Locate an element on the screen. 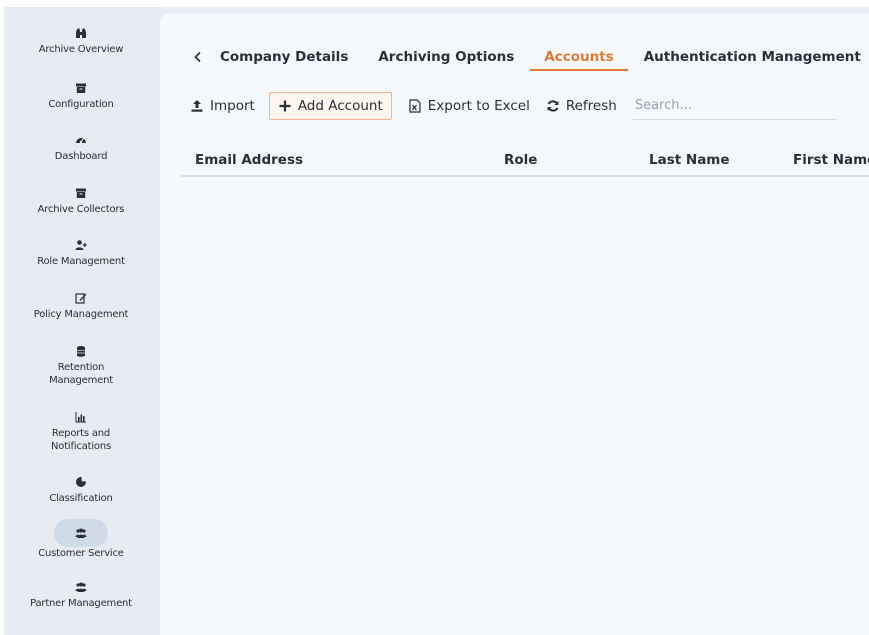 This screenshot has width=869, height=635. add-account-button: Add Account is located at coordinates (330, 106).